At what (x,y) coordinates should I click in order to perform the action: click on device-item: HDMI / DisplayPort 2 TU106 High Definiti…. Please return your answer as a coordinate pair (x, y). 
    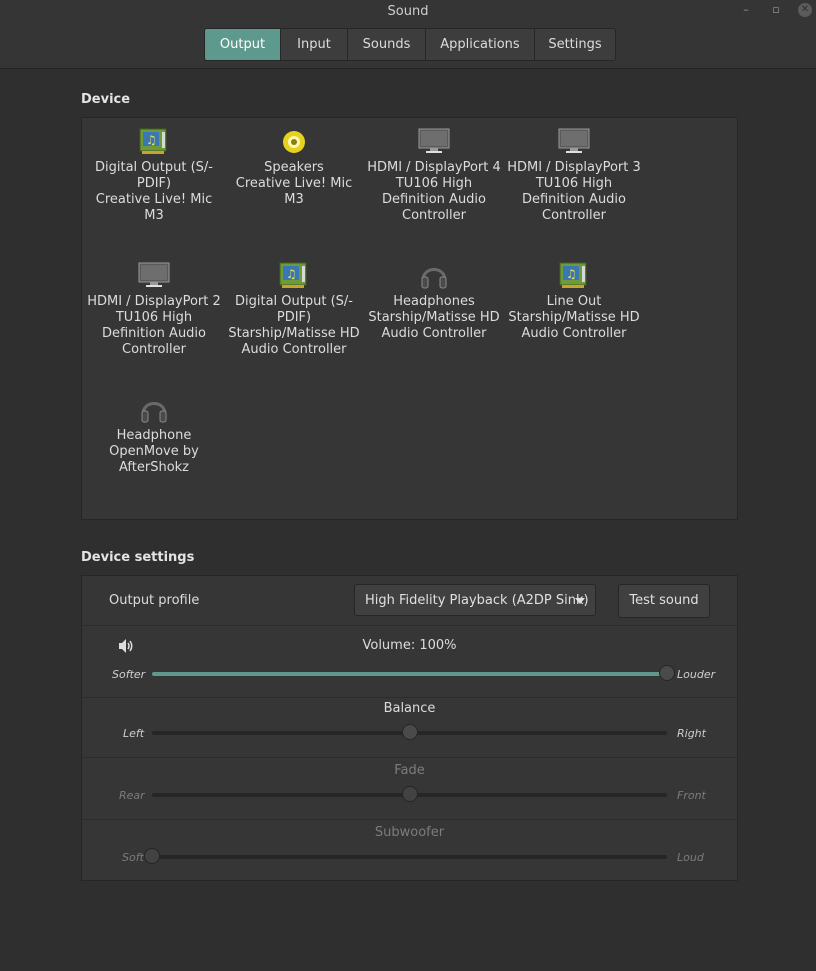
    Looking at the image, I should click on (154, 309).